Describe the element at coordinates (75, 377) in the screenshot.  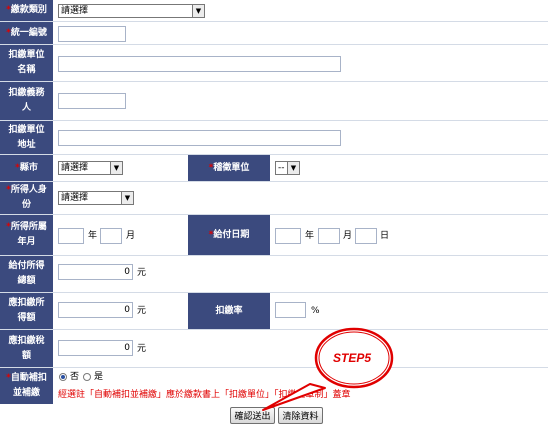
I see `auto-supplement-no-label: 否` at that location.